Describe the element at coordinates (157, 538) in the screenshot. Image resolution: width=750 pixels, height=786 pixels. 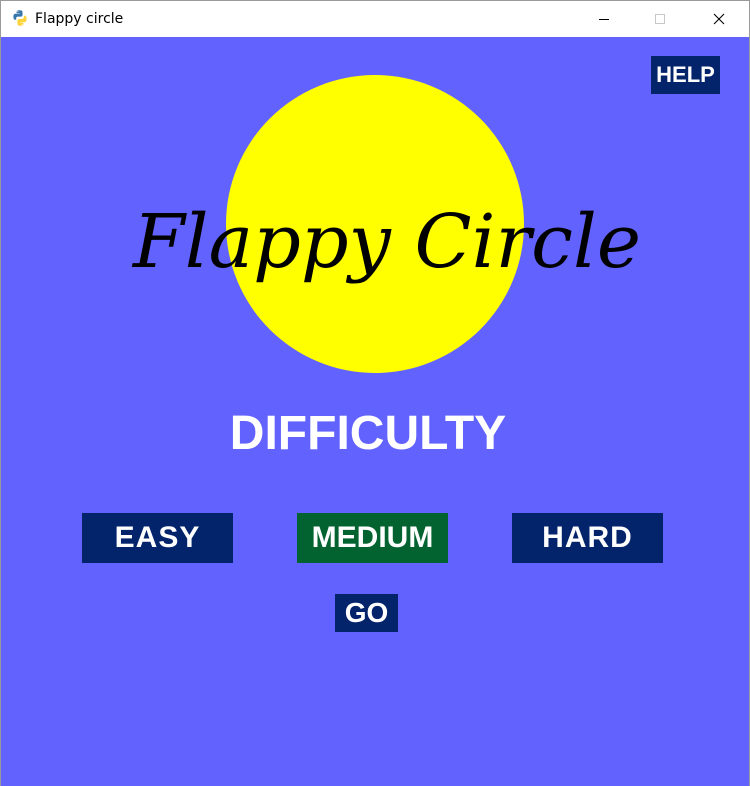
I see `easy-button: EASY` at that location.